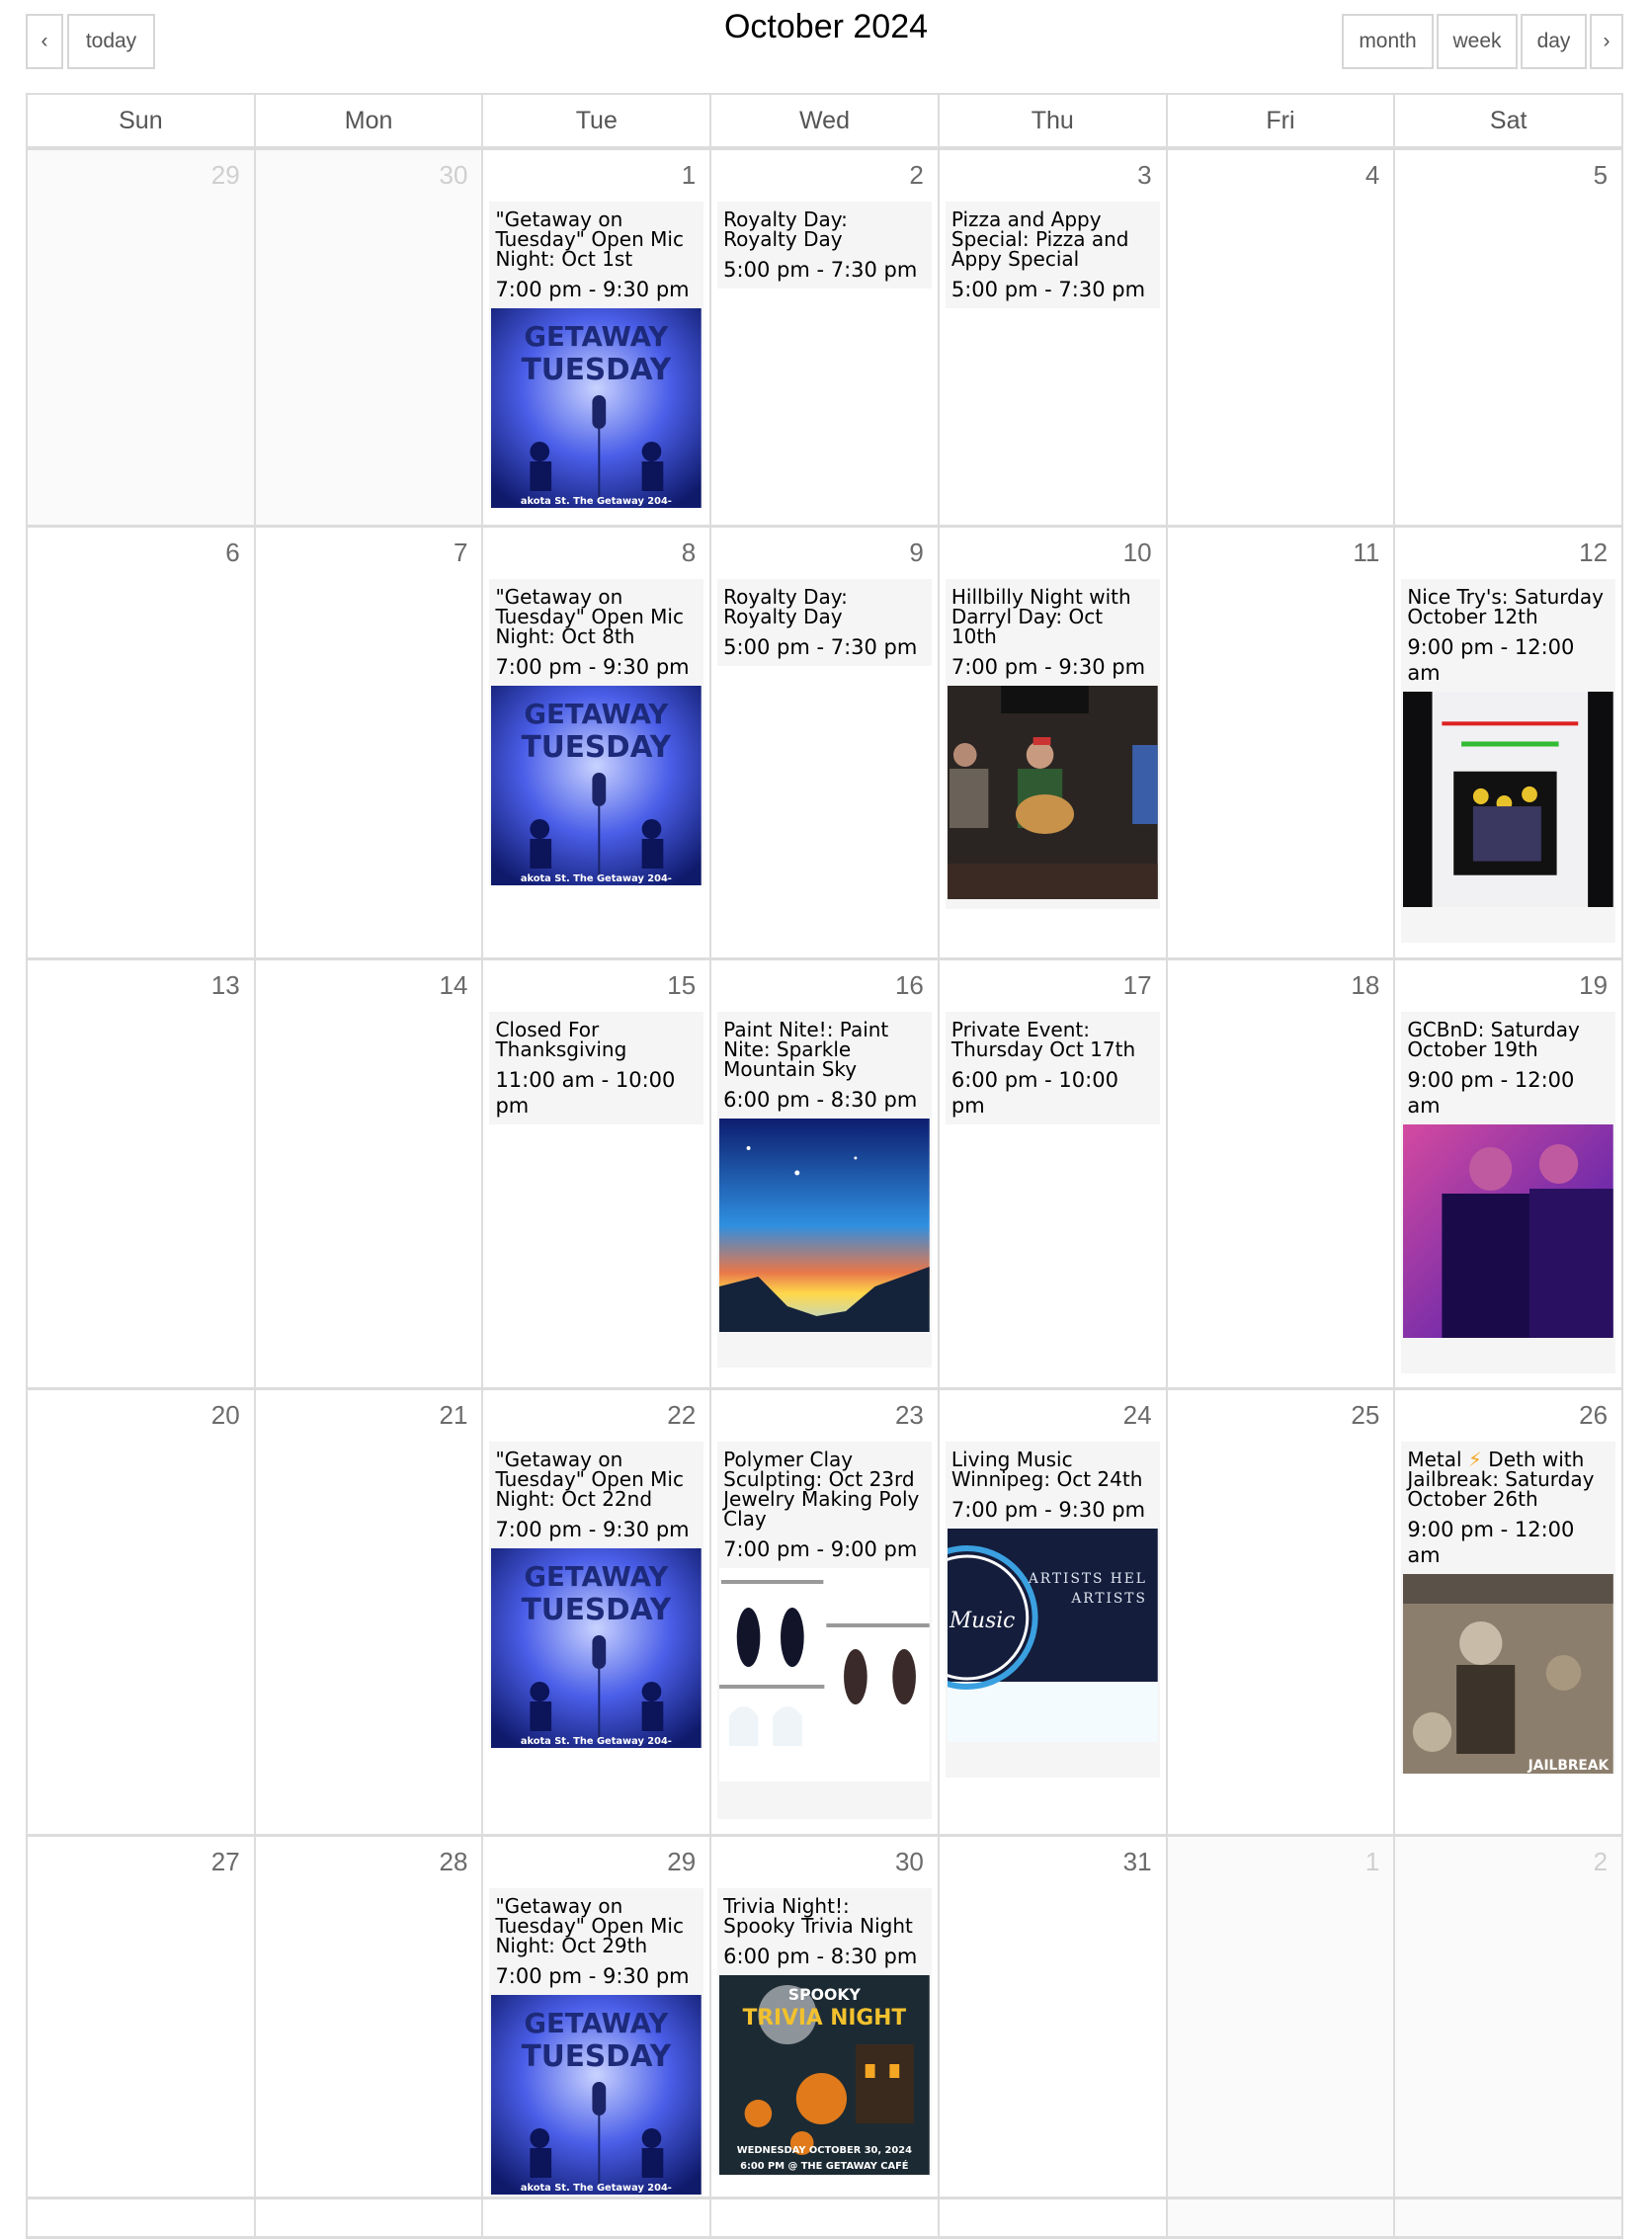 The width and height of the screenshot is (1652, 2239). I want to click on day-cell: 14, so click(370, 1173).